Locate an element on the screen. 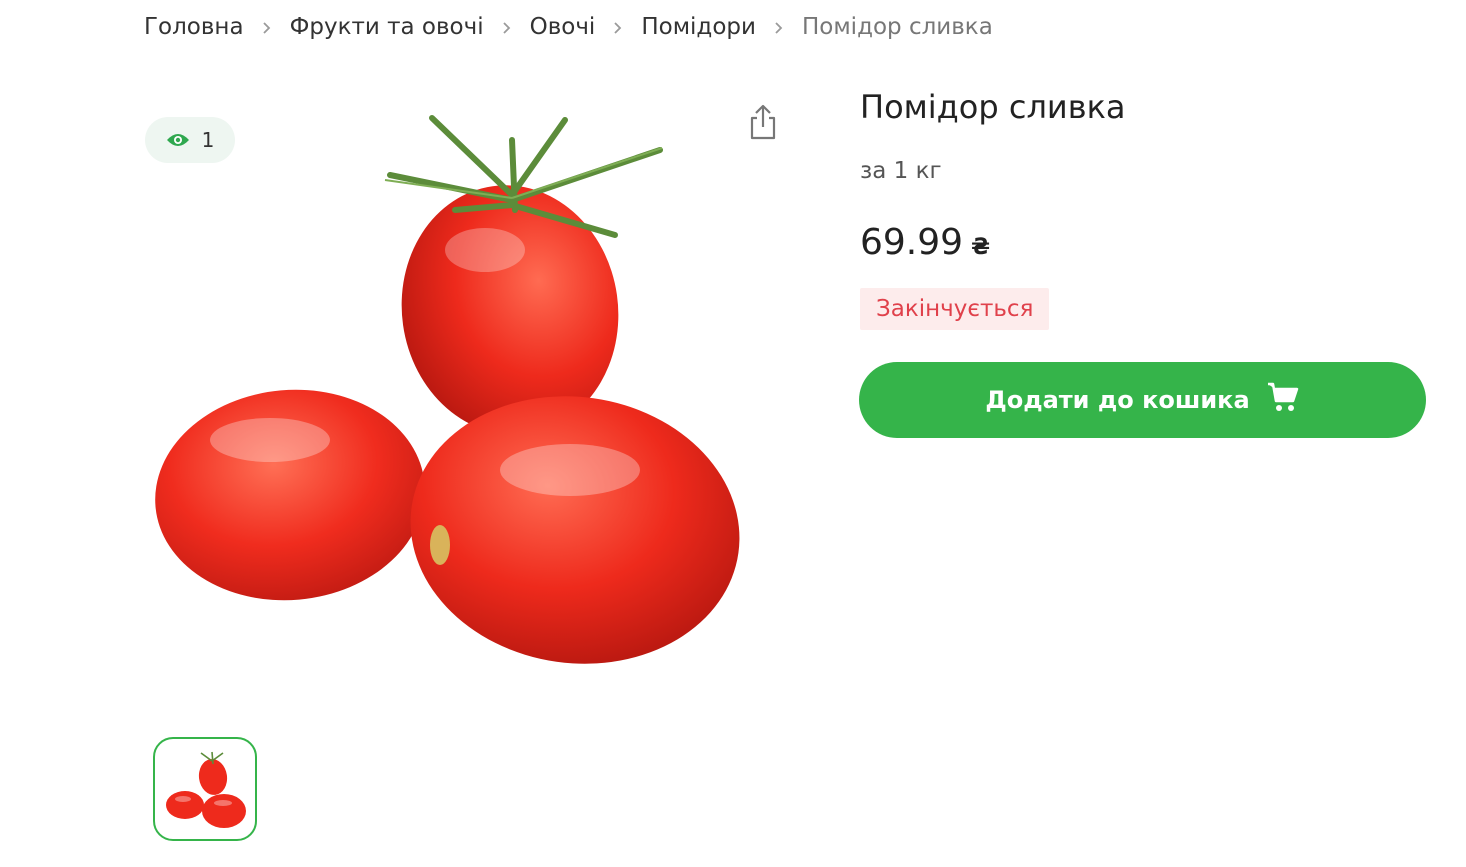  add-to-cart-button: Додати до кошика is located at coordinates (1142, 400).